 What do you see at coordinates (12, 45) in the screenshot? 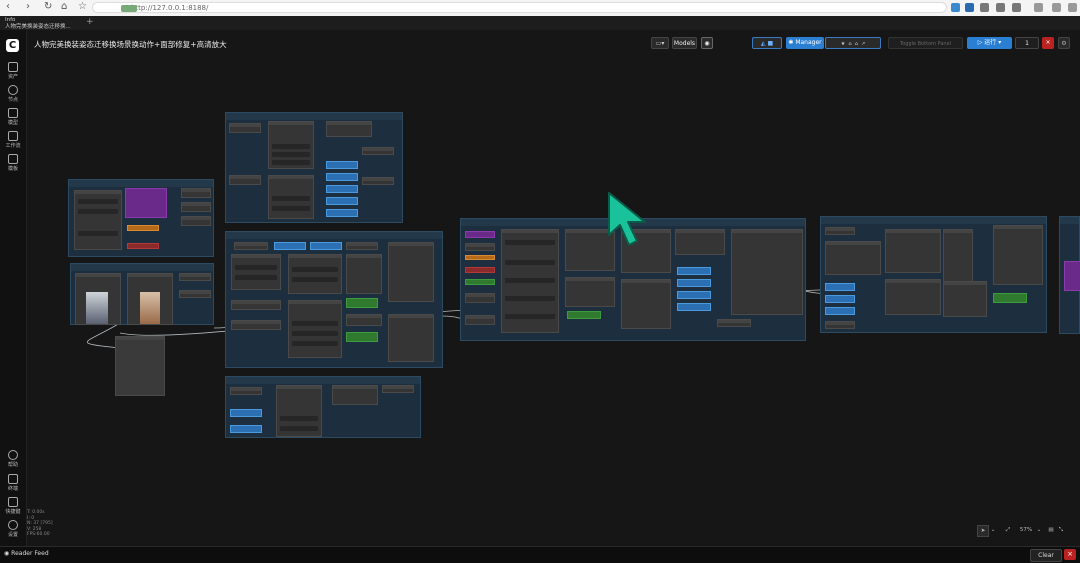
I see `comfy-logo: C` at bounding box center [12, 45].